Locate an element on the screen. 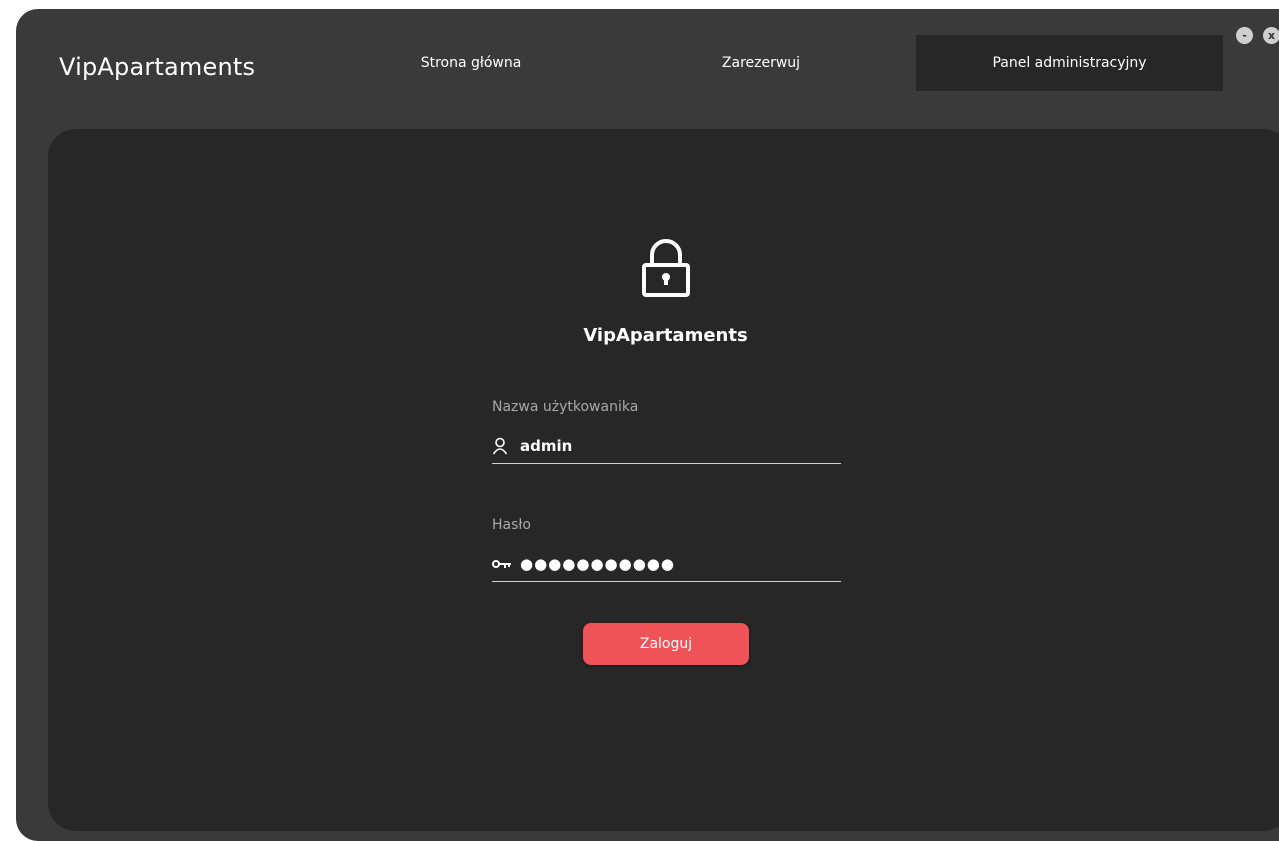  nav-item-home: Strona główna is located at coordinates (471, 63).